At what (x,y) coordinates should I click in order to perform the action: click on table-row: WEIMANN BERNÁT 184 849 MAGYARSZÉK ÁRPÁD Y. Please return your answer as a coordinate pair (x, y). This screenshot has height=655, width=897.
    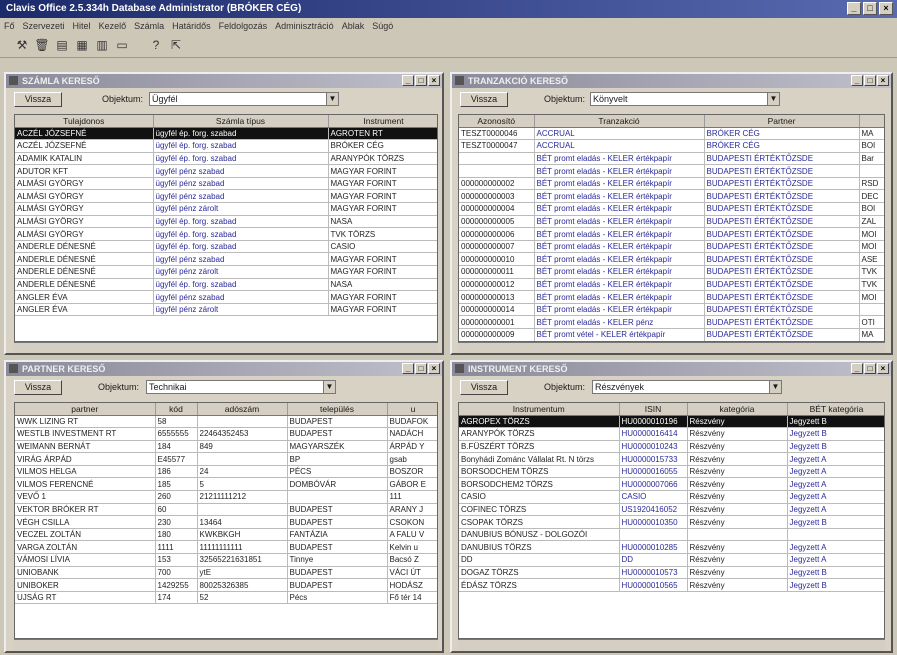
    Looking at the image, I should click on (226, 447).